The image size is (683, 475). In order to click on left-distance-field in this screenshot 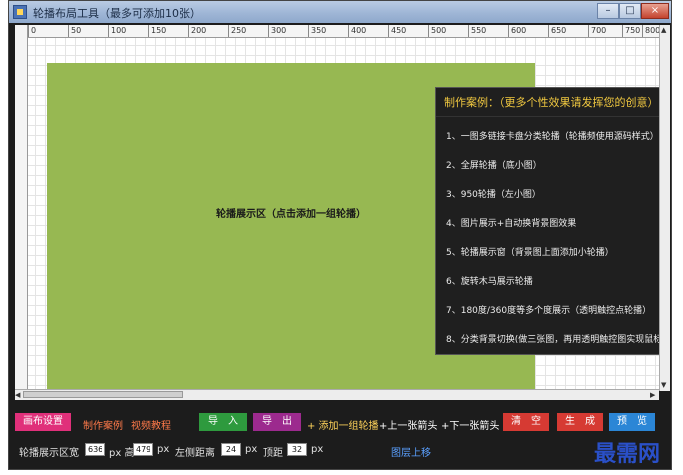, I will do `click(231, 449)`.